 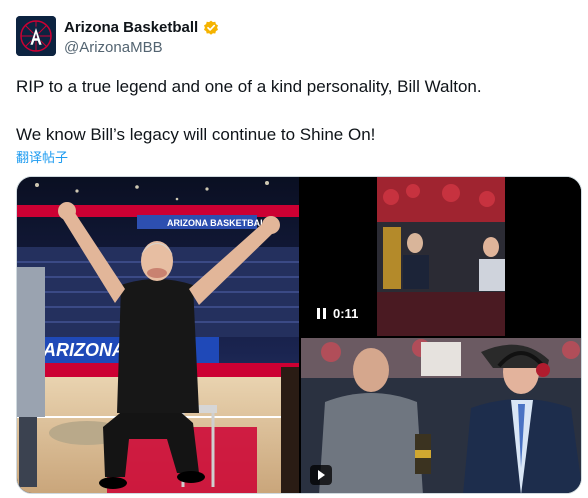 I want to click on arizona-logo-icon, so click(x=36, y=36).